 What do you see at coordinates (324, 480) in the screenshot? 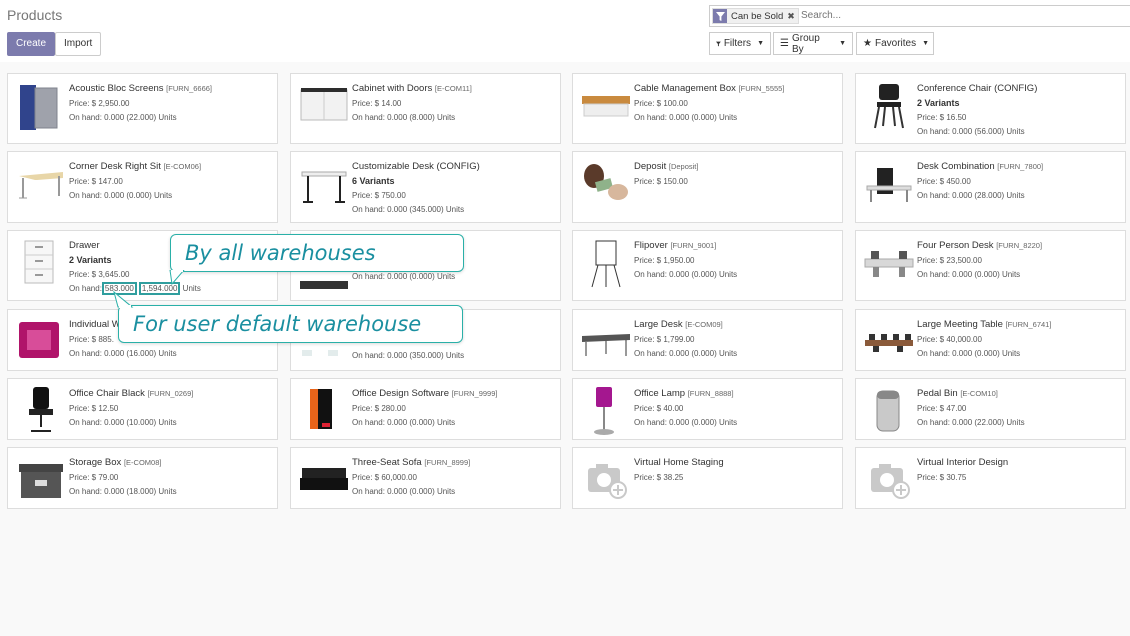
I see `sofa-icon` at bounding box center [324, 480].